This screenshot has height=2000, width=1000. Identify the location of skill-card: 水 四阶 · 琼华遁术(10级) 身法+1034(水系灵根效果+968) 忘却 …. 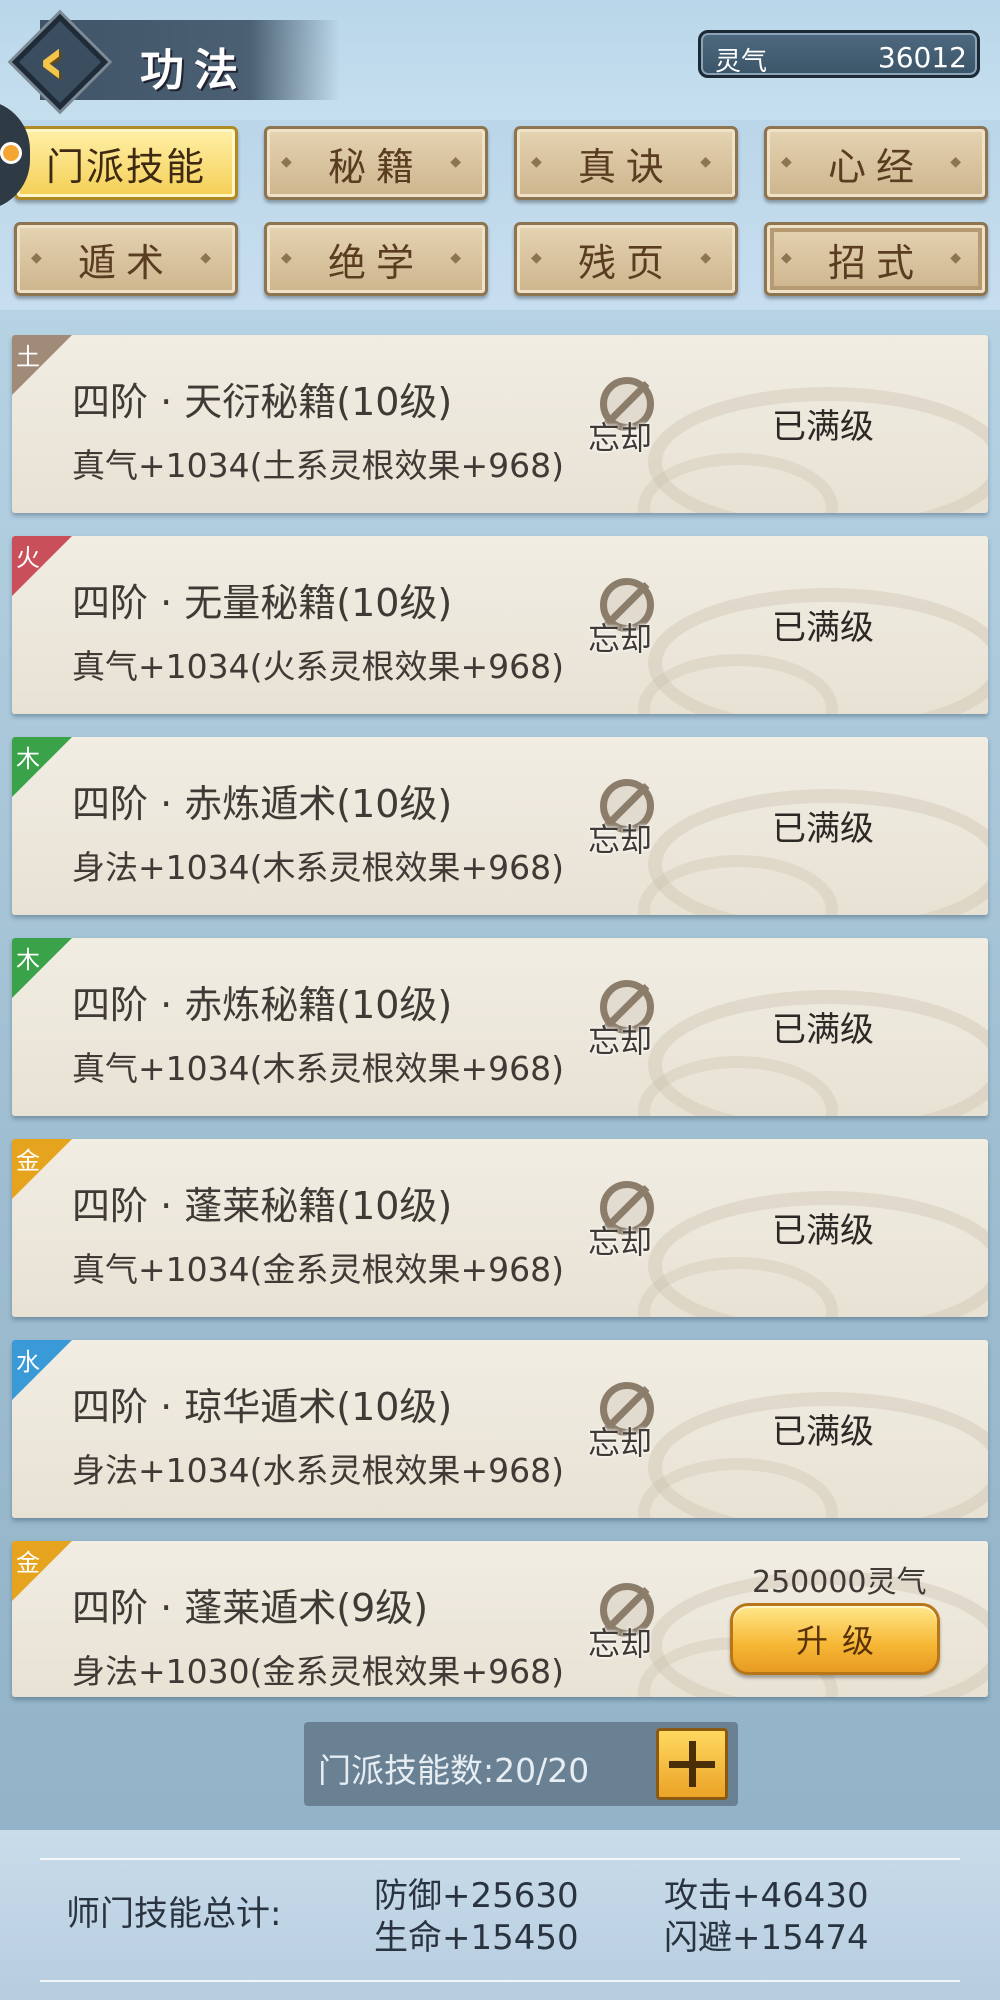
(500, 1429).